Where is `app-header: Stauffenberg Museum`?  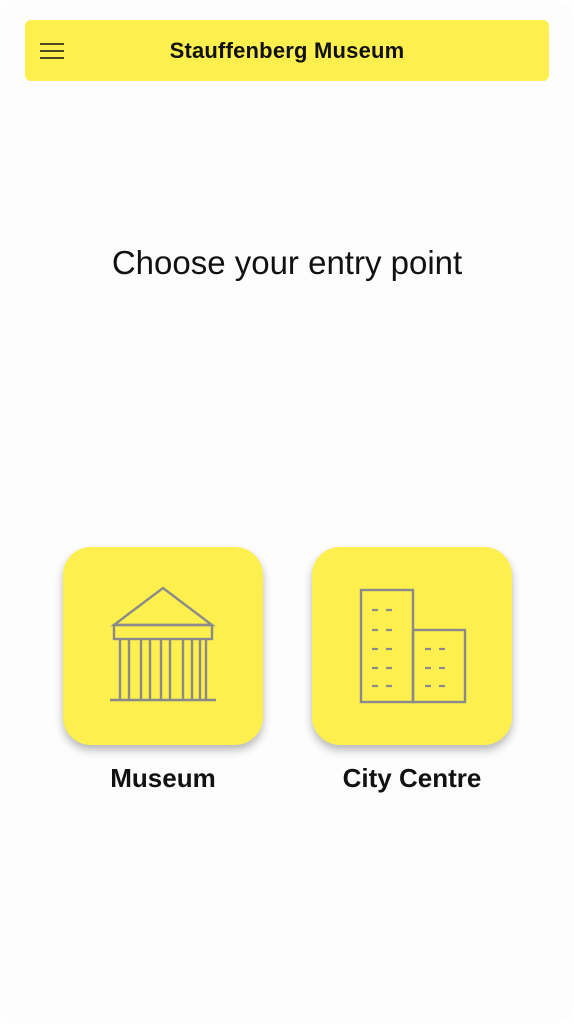 app-header: Stauffenberg Museum is located at coordinates (287, 50).